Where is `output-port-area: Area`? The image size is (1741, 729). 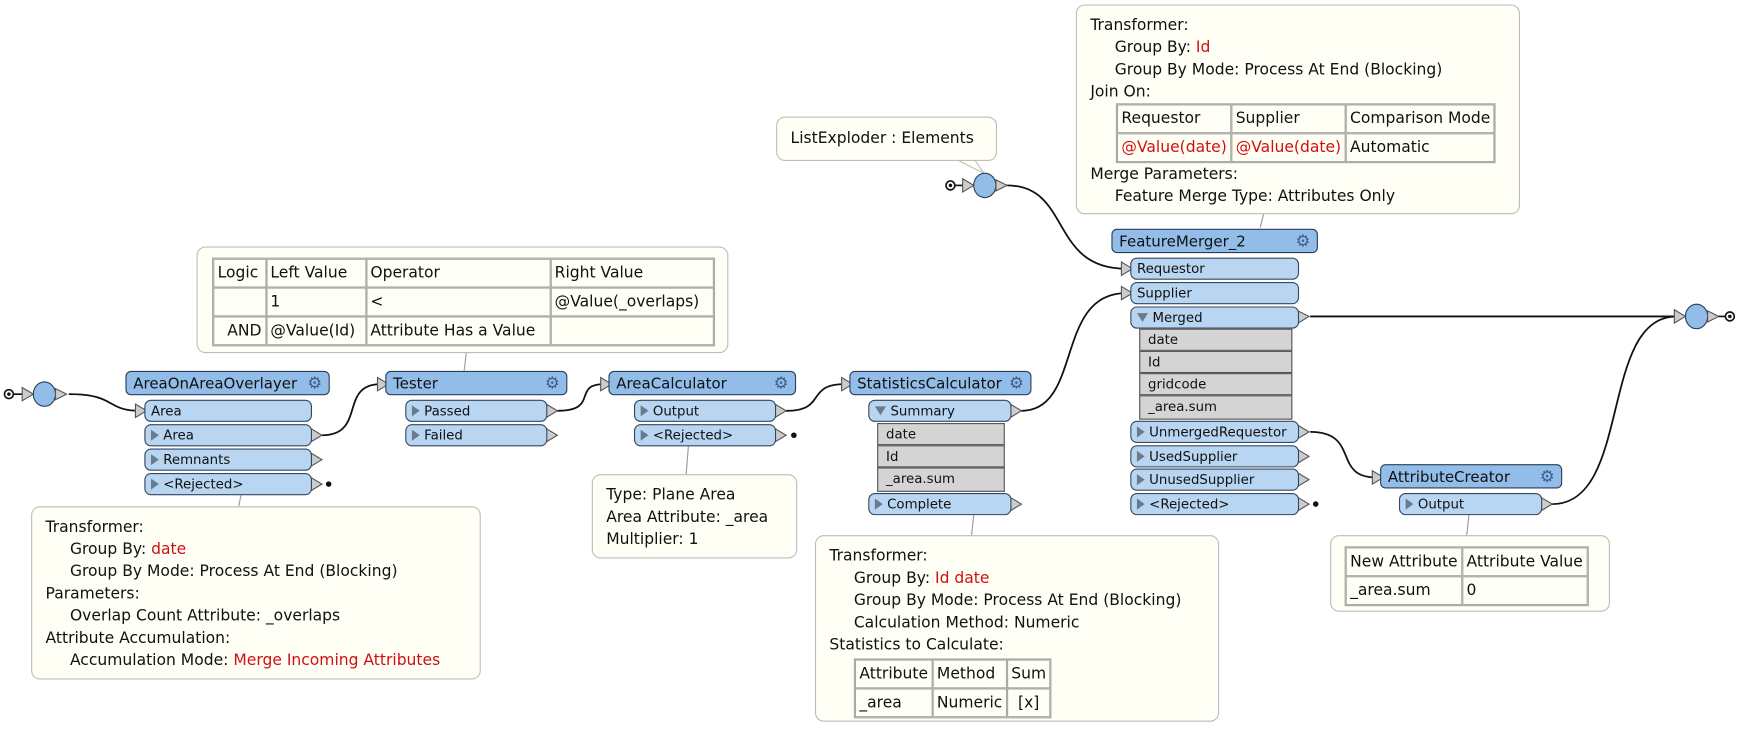
output-port-area: Area is located at coordinates (228, 435).